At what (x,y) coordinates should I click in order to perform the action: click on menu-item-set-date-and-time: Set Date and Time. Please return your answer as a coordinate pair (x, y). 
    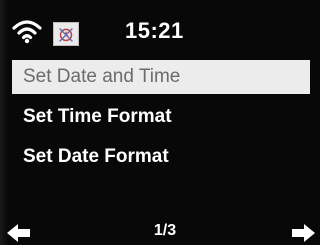
    Looking at the image, I should click on (161, 77).